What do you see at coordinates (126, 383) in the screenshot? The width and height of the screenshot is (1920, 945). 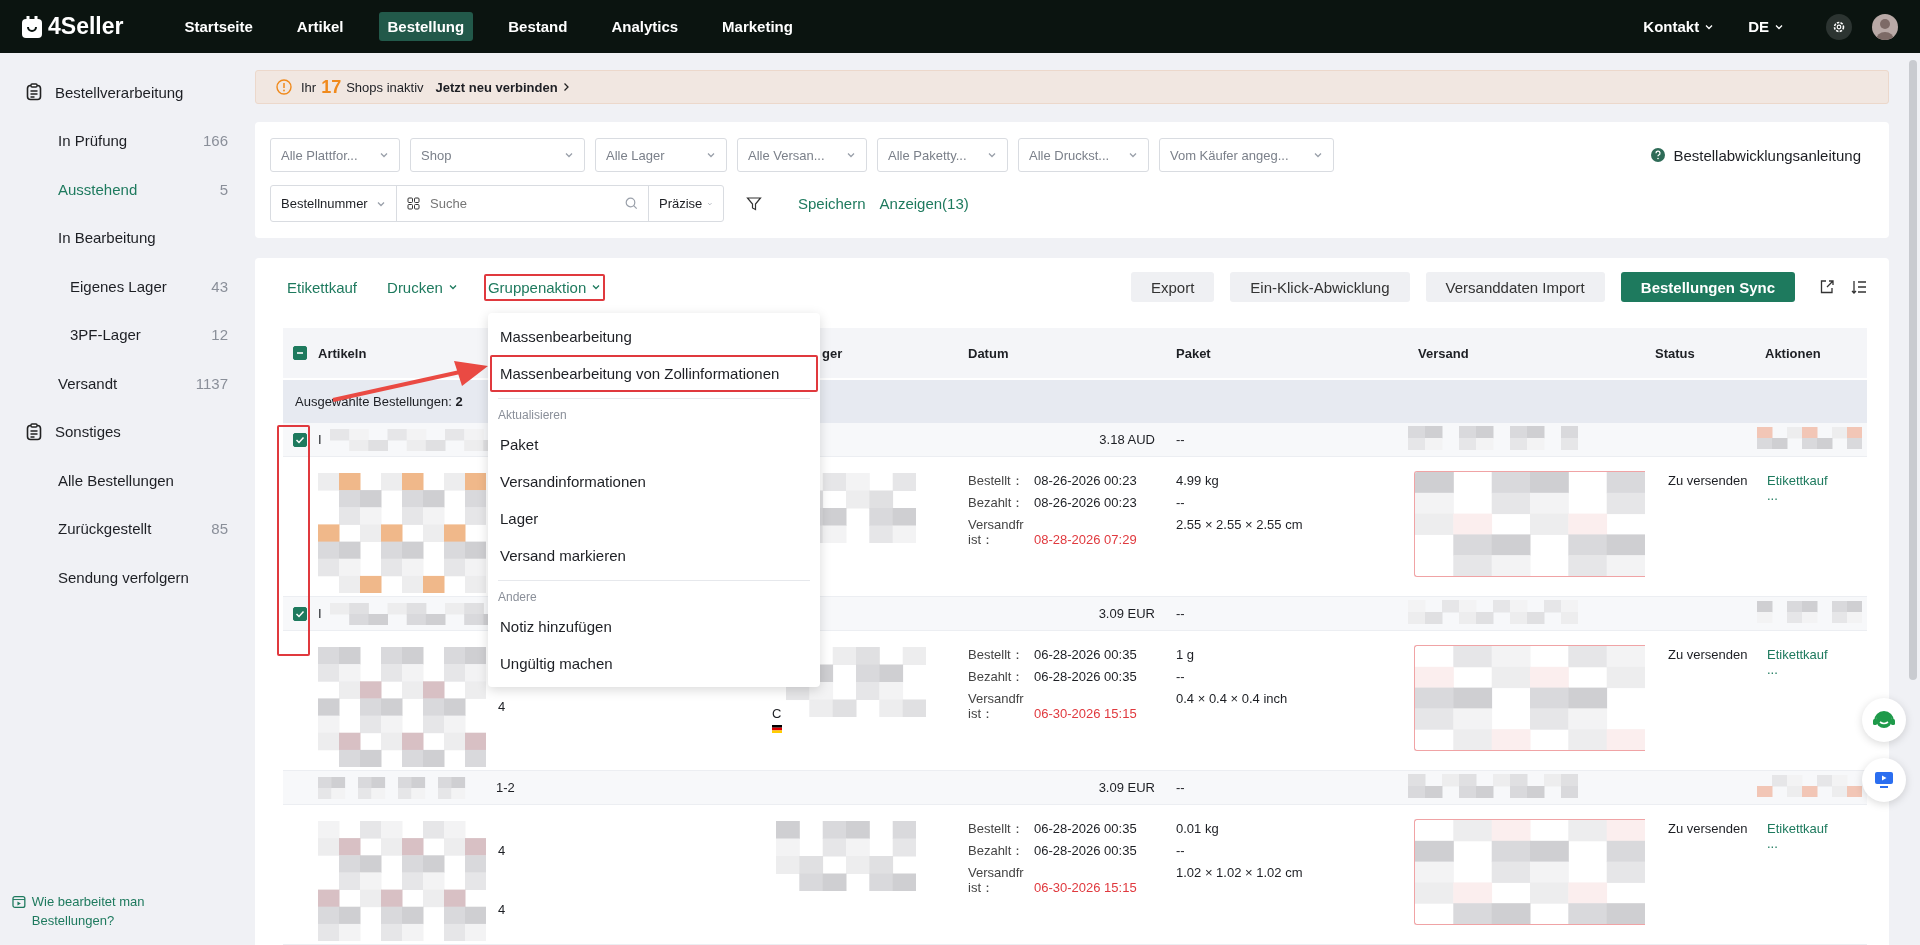 I see `sidebar-item: Versandt 1137` at bounding box center [126, 383].